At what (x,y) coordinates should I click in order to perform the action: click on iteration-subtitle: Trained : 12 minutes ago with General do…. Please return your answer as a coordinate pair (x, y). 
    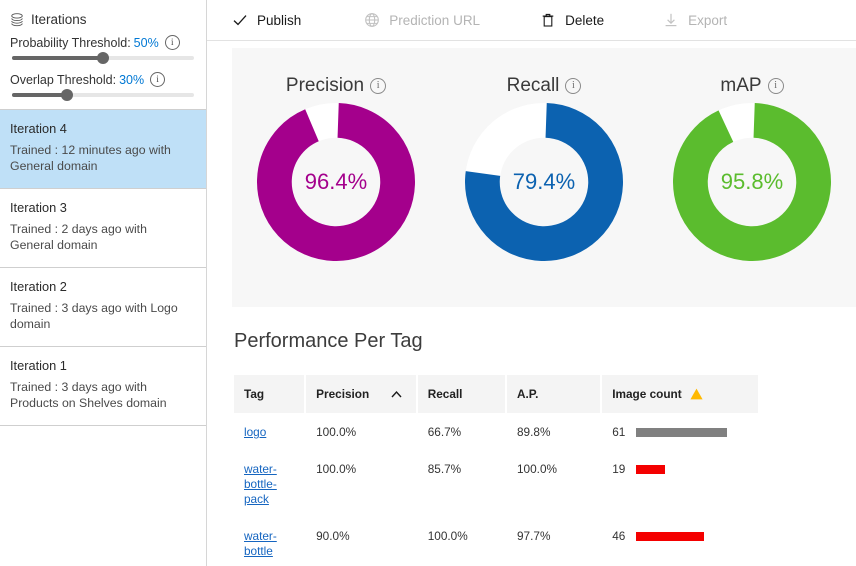
    Looking at the image, I should click on (90, 158).